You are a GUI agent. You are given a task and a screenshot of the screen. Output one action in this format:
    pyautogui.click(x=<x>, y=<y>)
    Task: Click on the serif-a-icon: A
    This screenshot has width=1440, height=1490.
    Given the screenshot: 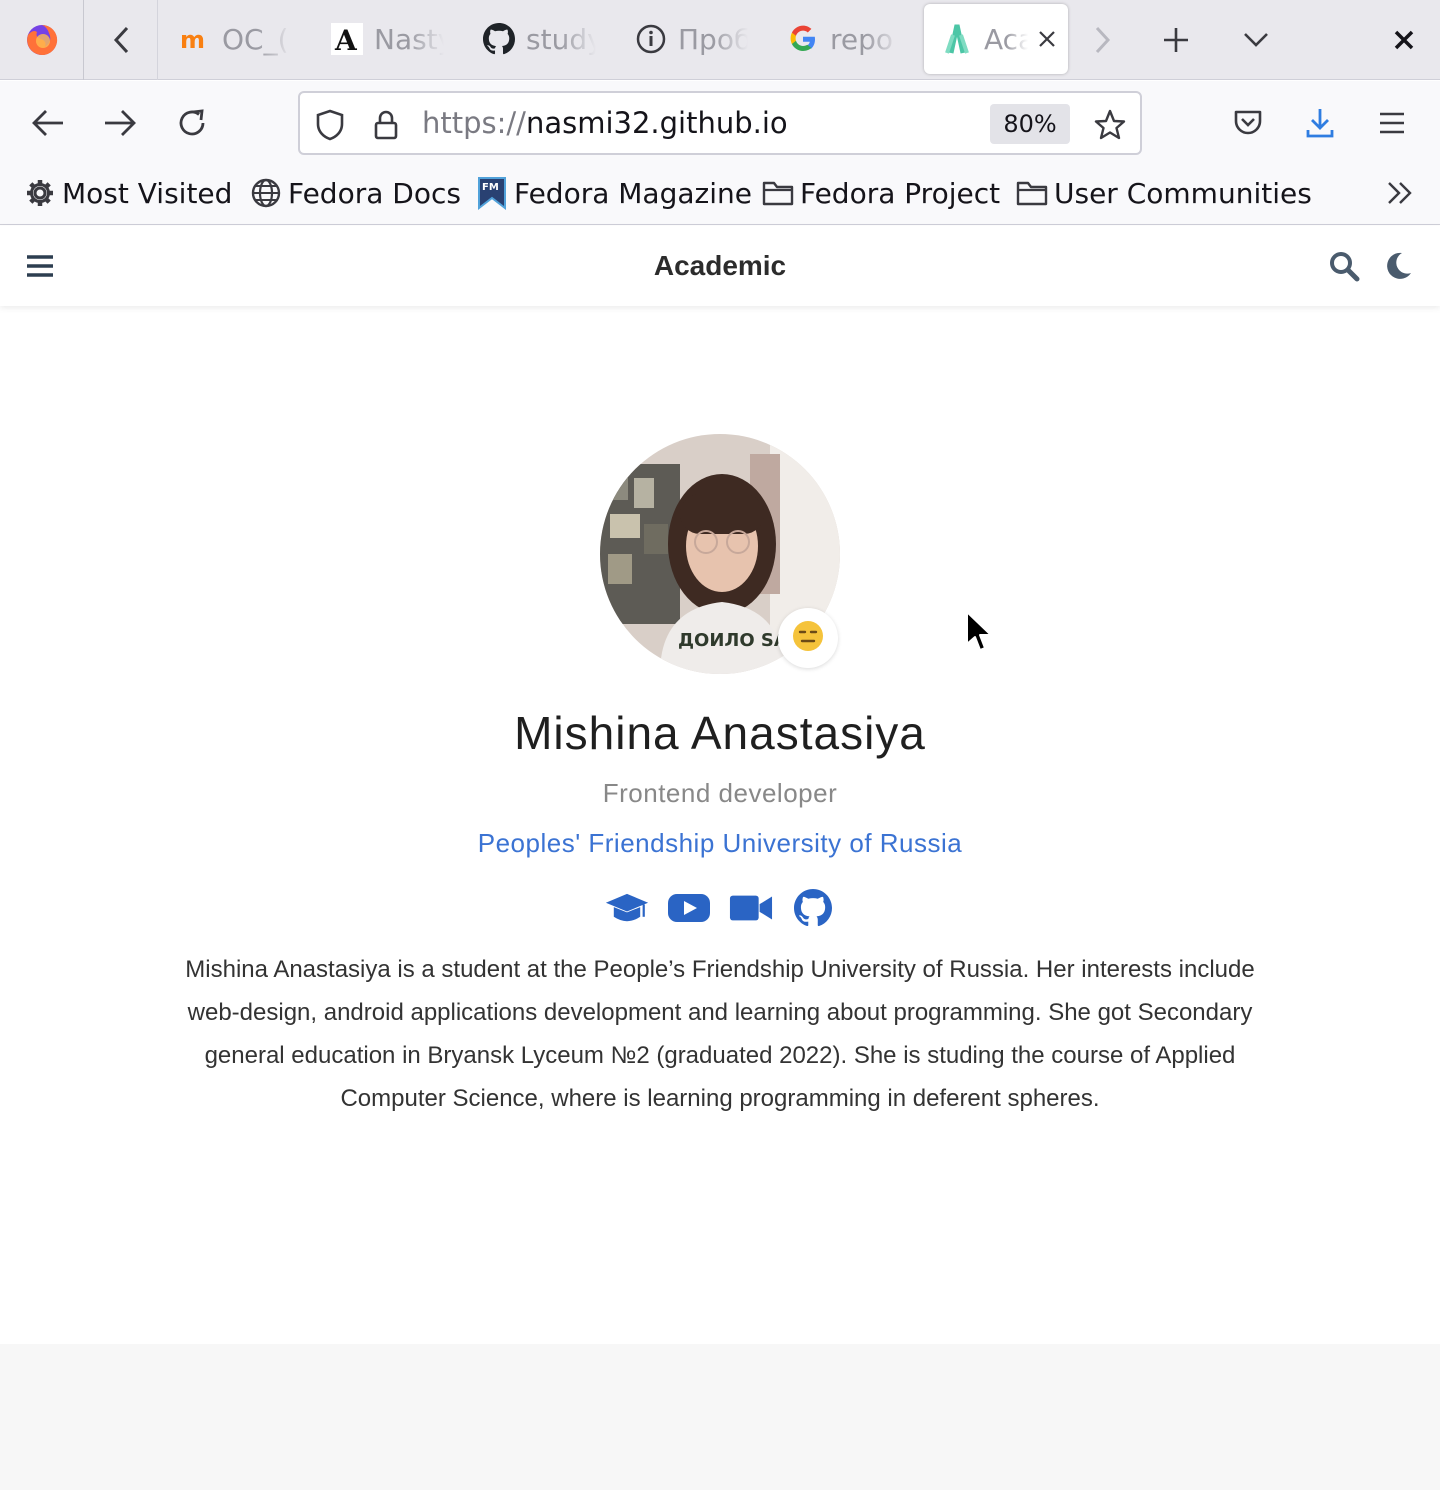 What is the action you would take?
    pyautogui.click(x=347, y=39)
    